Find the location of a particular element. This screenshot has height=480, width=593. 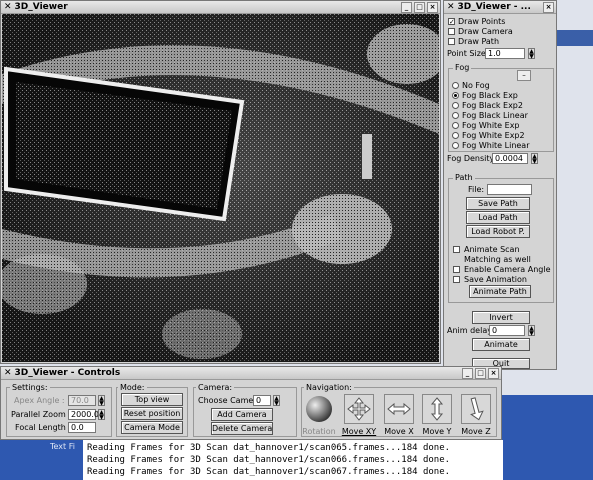

point-size-spinner: ▲ ▼ is located at coordinates (531, 54).